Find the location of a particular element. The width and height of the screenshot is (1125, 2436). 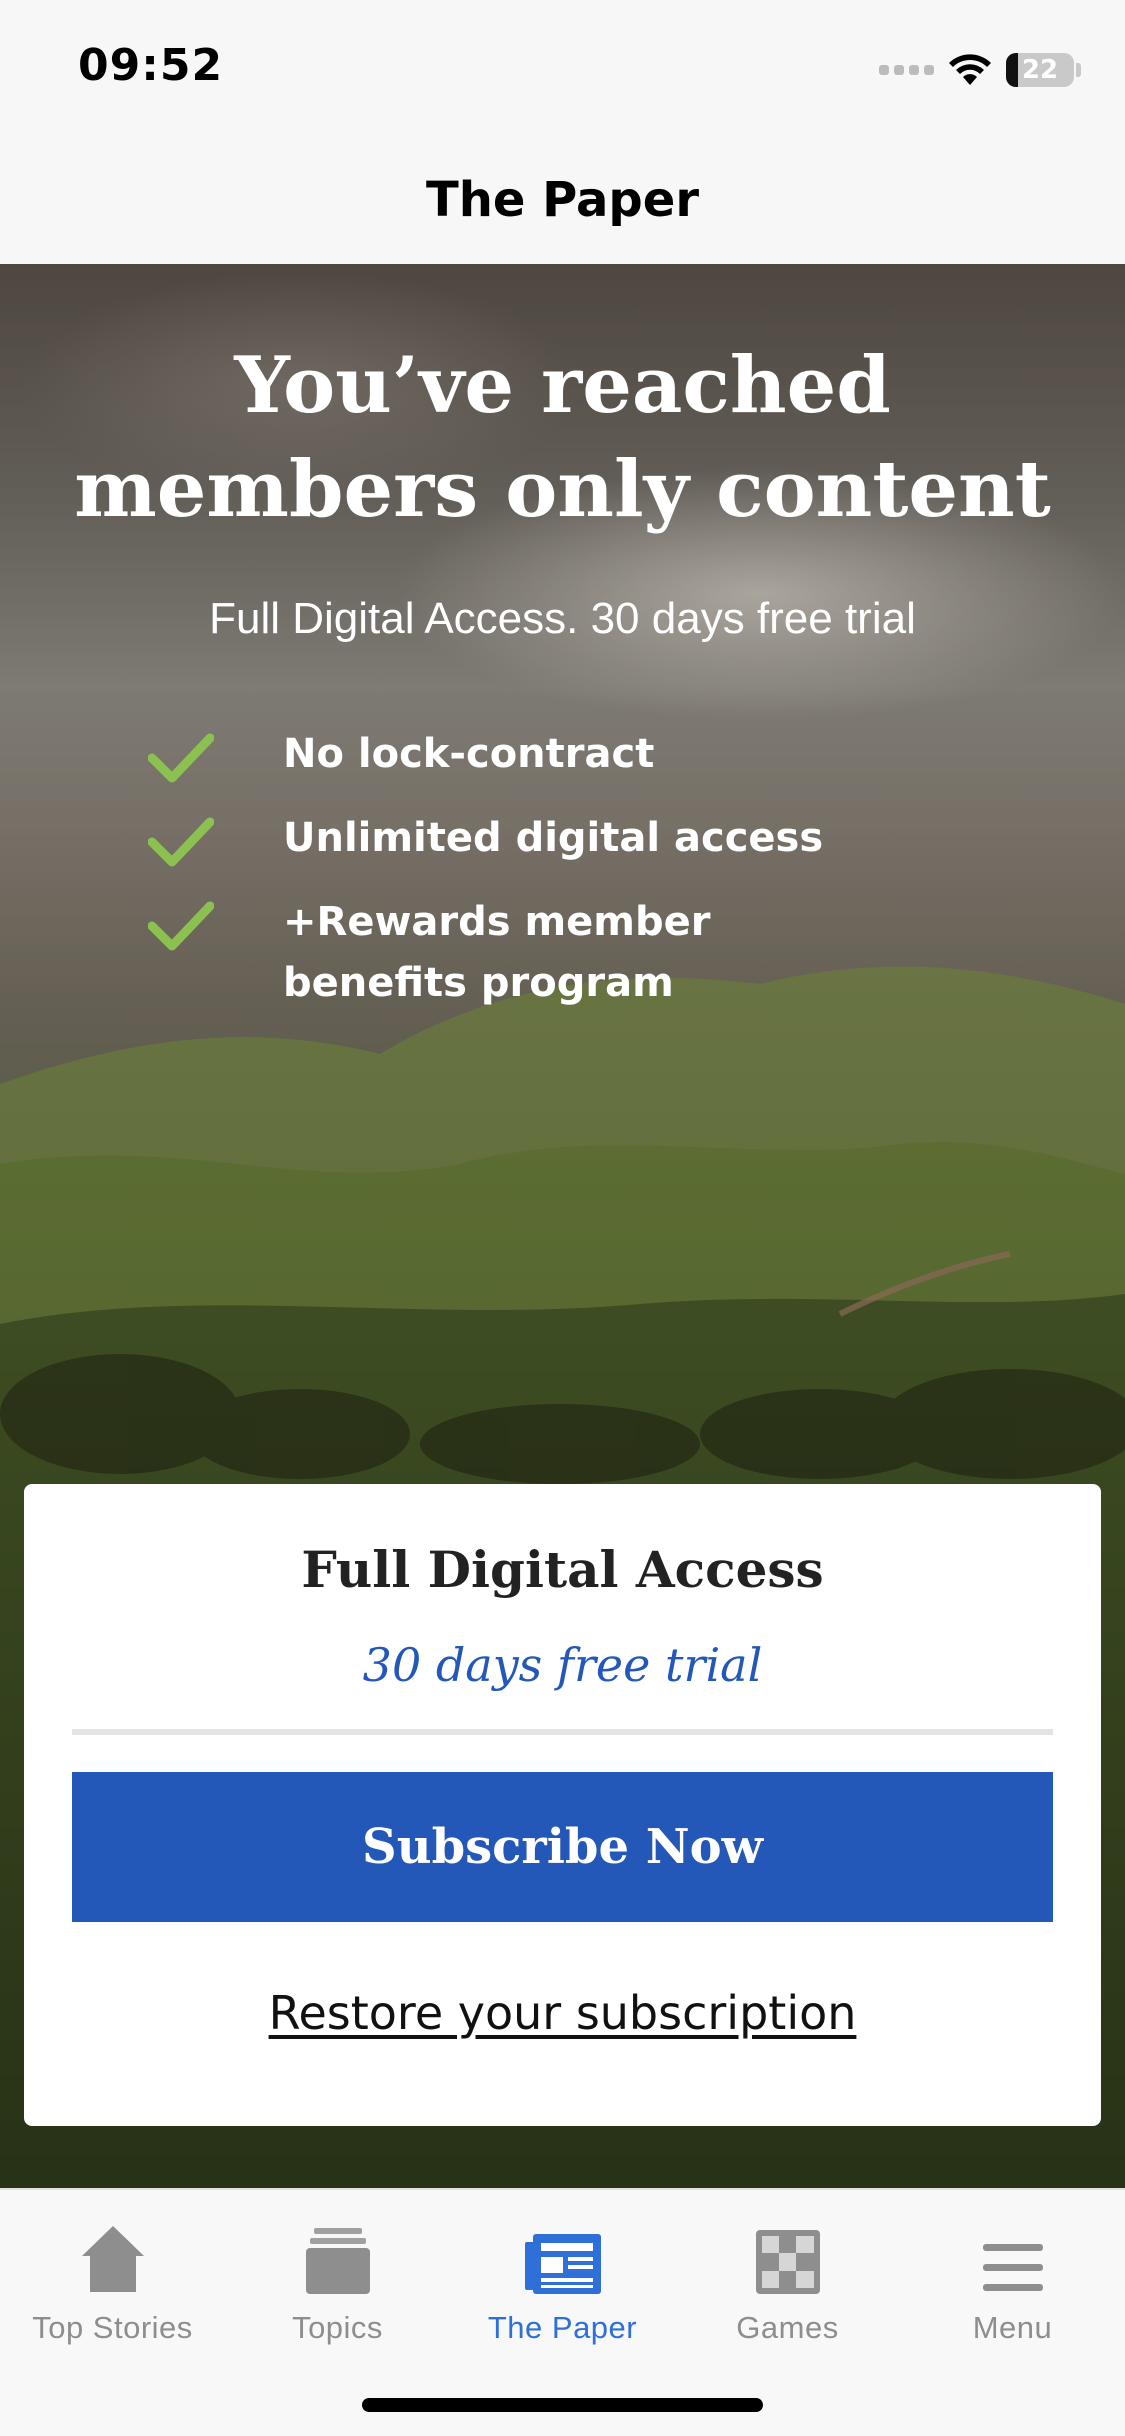

tab-topics: Topics is located at coordinates (337, 2279).